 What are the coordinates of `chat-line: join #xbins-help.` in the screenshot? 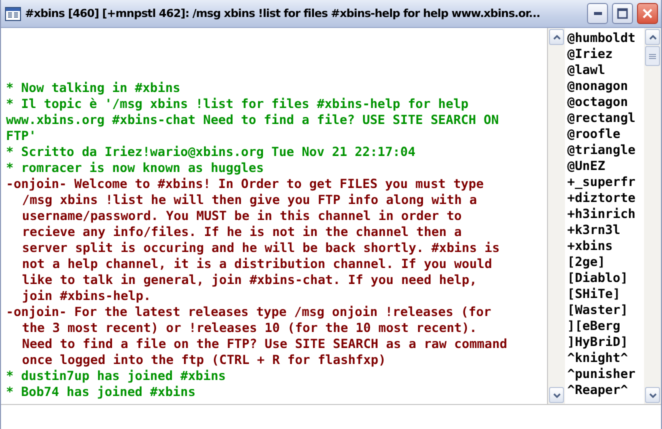 It's located at (86, 296).